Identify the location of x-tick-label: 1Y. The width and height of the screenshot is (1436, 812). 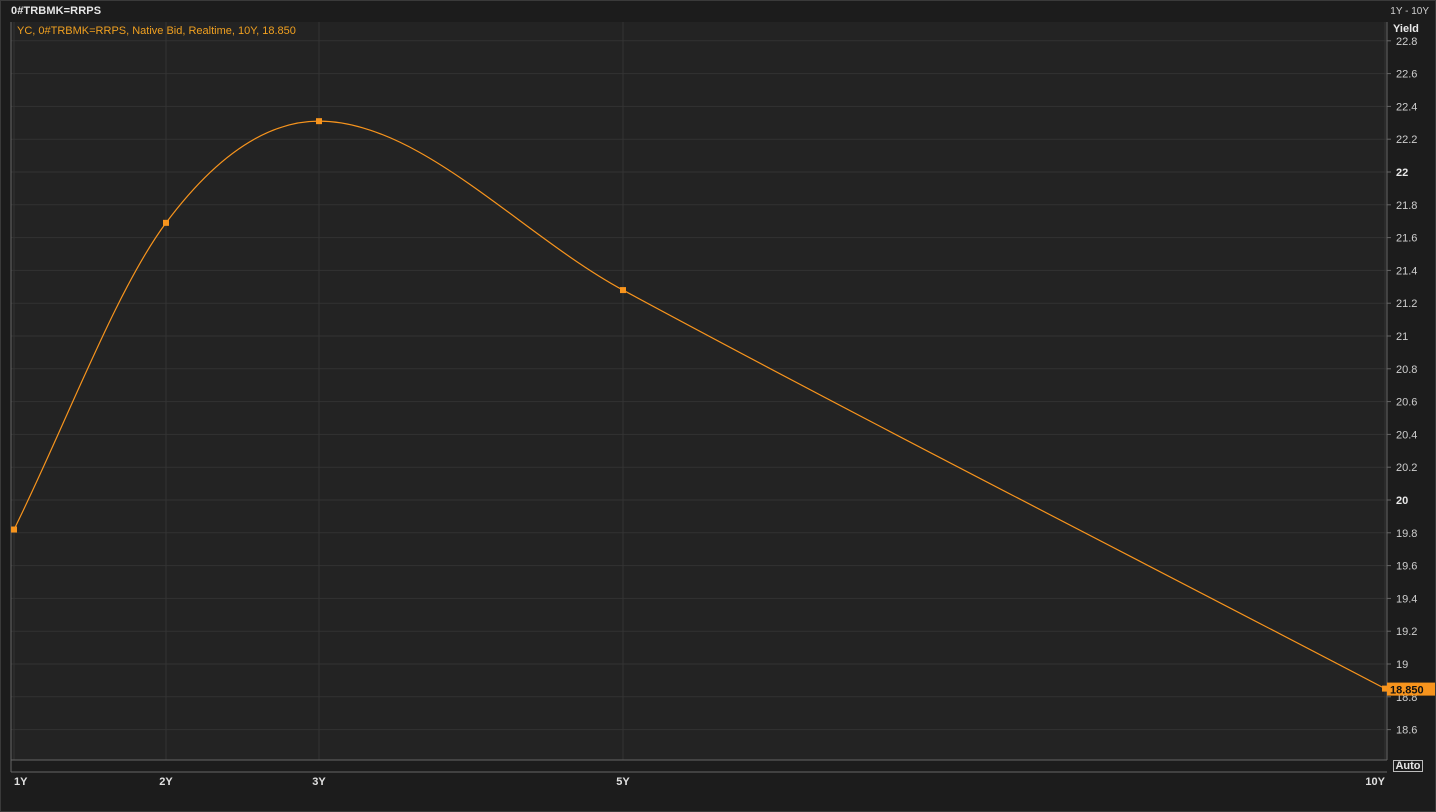
(21, 782).